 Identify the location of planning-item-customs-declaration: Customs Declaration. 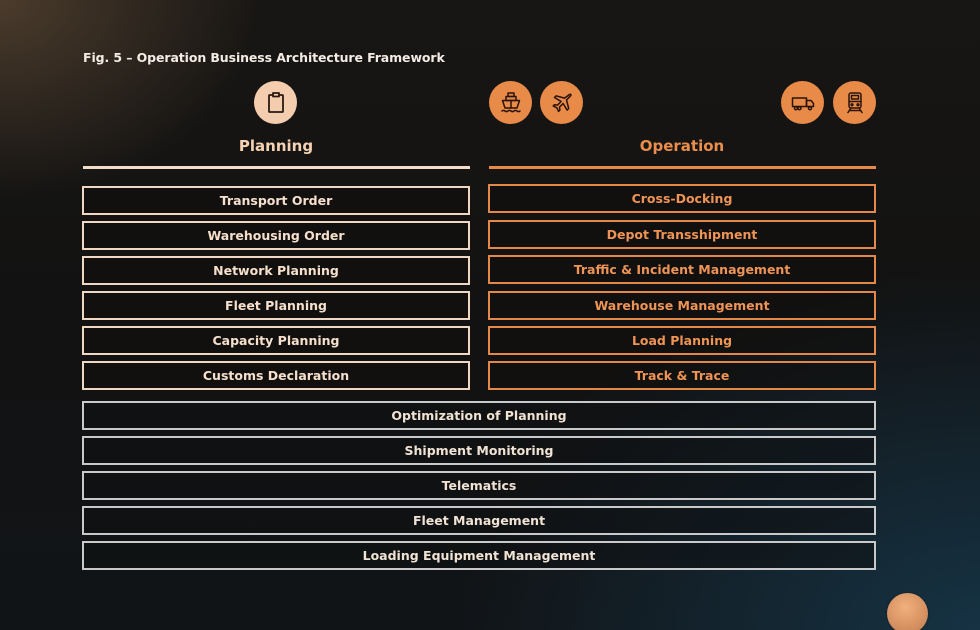
(276, 375).